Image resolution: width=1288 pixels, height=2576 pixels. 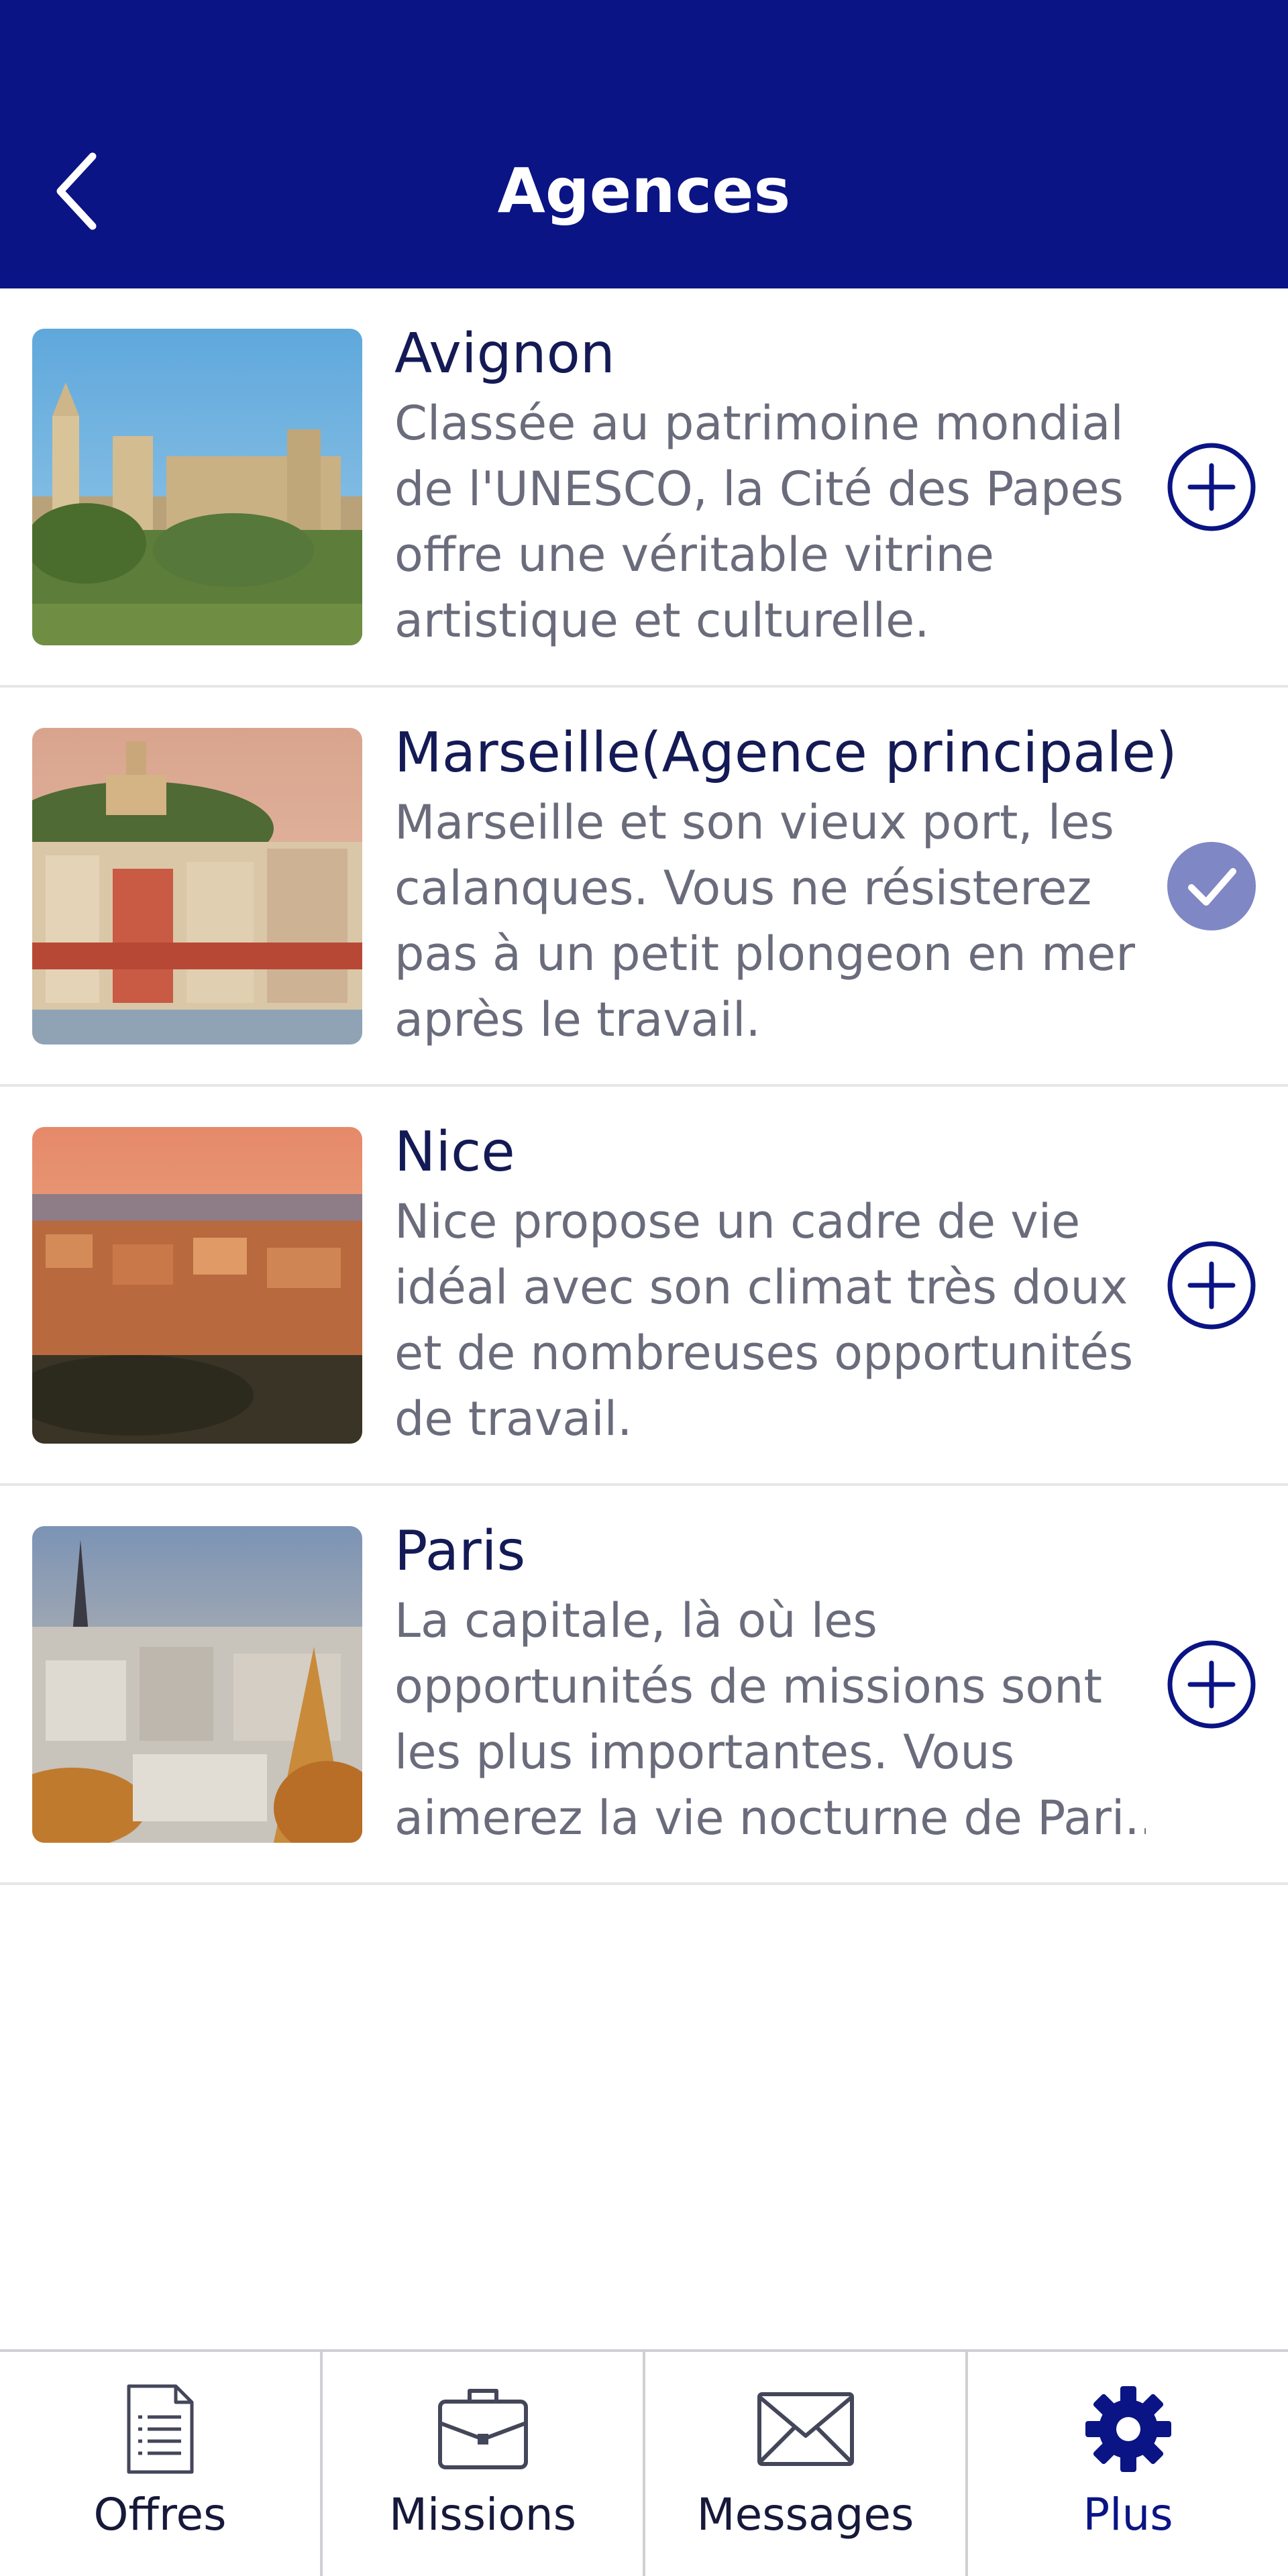 I want to click on check-circle-icon, so click(x=1211, y=886).